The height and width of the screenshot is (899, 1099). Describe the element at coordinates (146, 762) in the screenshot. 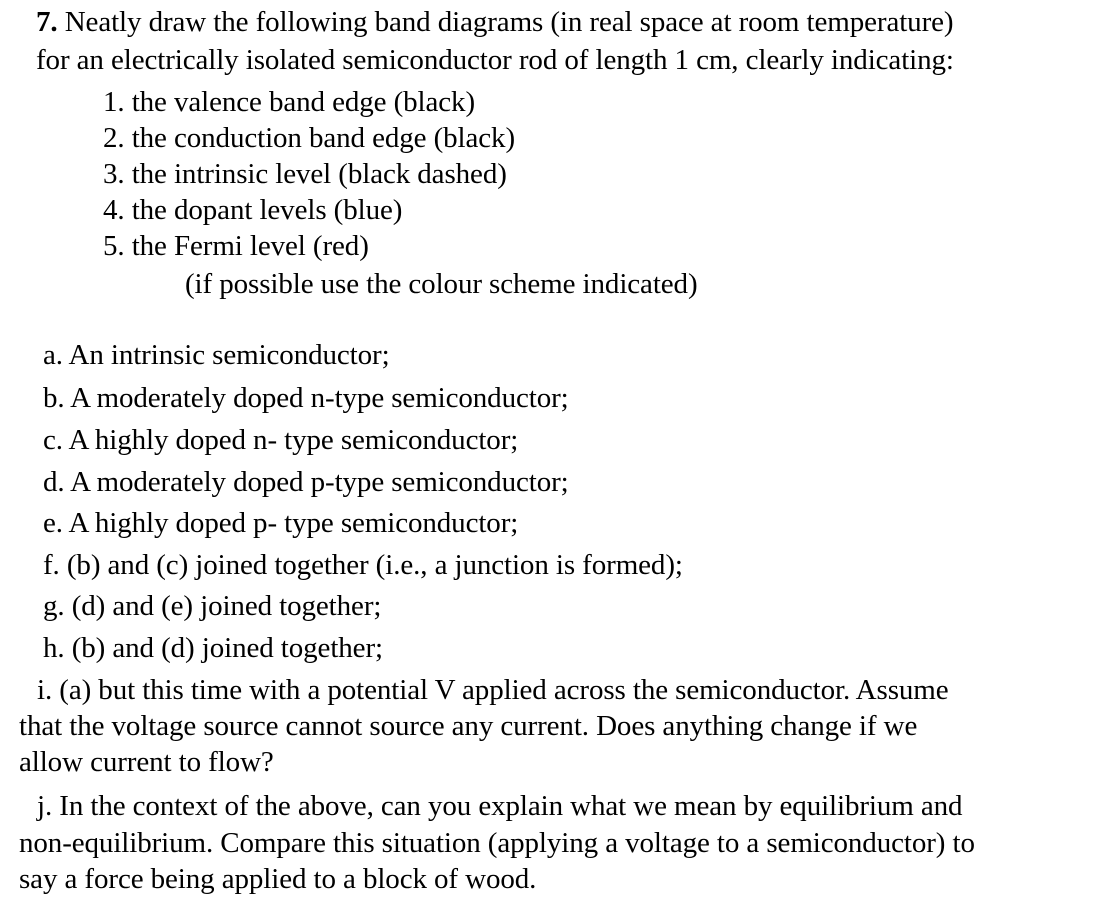

I see `part-i-line: allow current to flow?` at that location.